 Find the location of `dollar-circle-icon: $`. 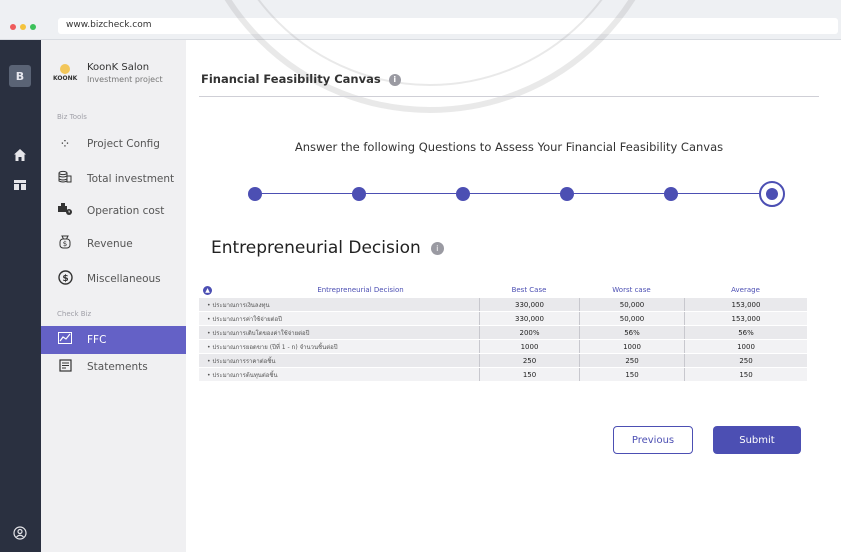

dollar-circle-icon: $ is located at coordinates (65, 279).